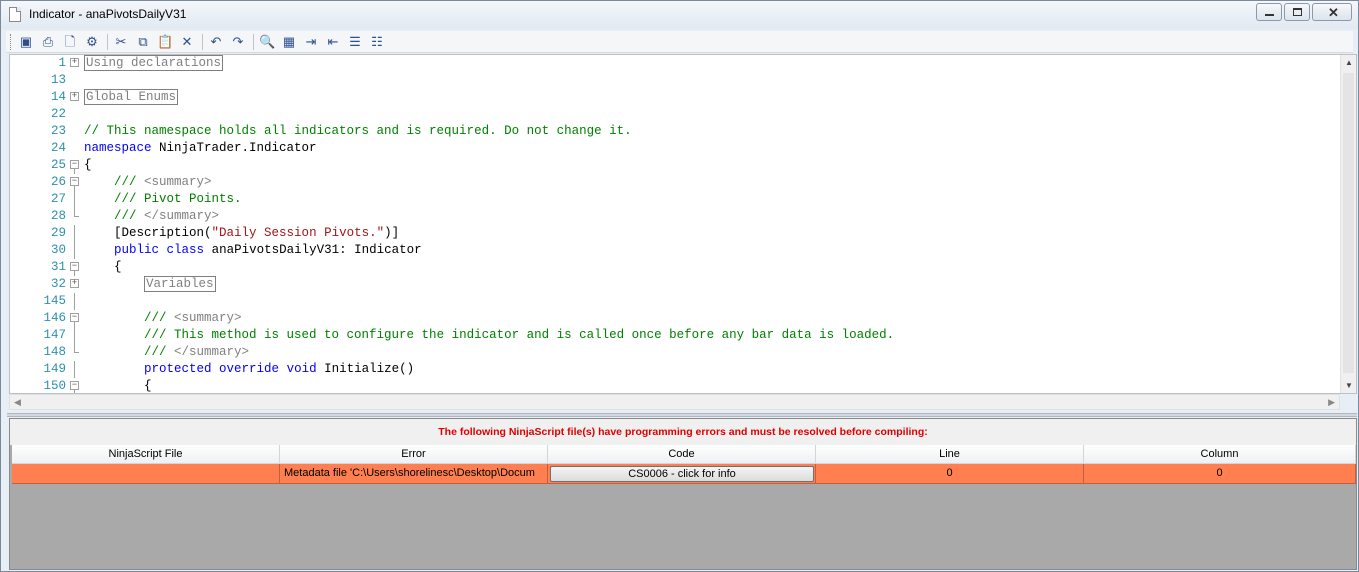 The image size is (1359, 572). What do you see at coordinates (92, 42) in the screenshot?
I see `compile-icon: ⚙` at bounding box center [92, 42].